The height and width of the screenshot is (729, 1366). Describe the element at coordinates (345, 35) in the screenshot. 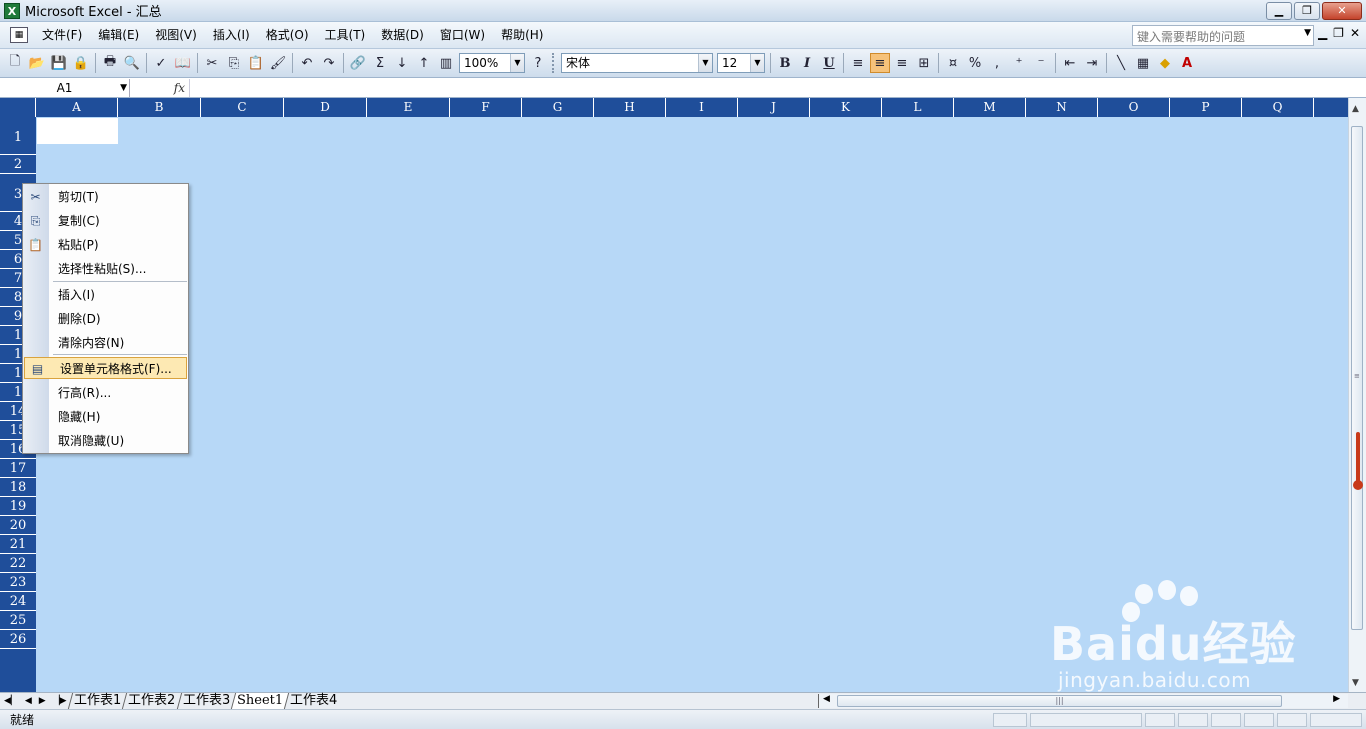

I see `menu-tools: 工具(T)` at that location.